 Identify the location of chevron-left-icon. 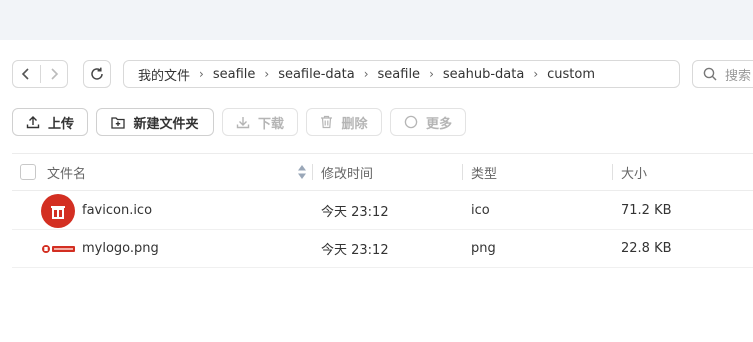
(25, 74).